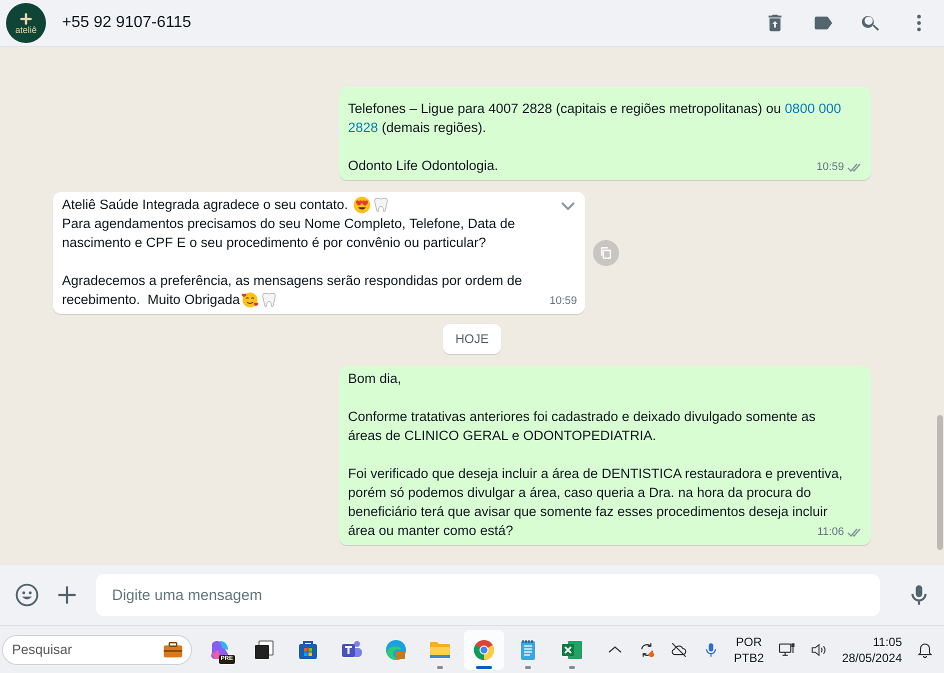  Describe the element at coordinates (292, 281) in the screenshot. I see `message-text: Agradecemos a preferência, as mensagens serão respondidas por ordem de` at that location.